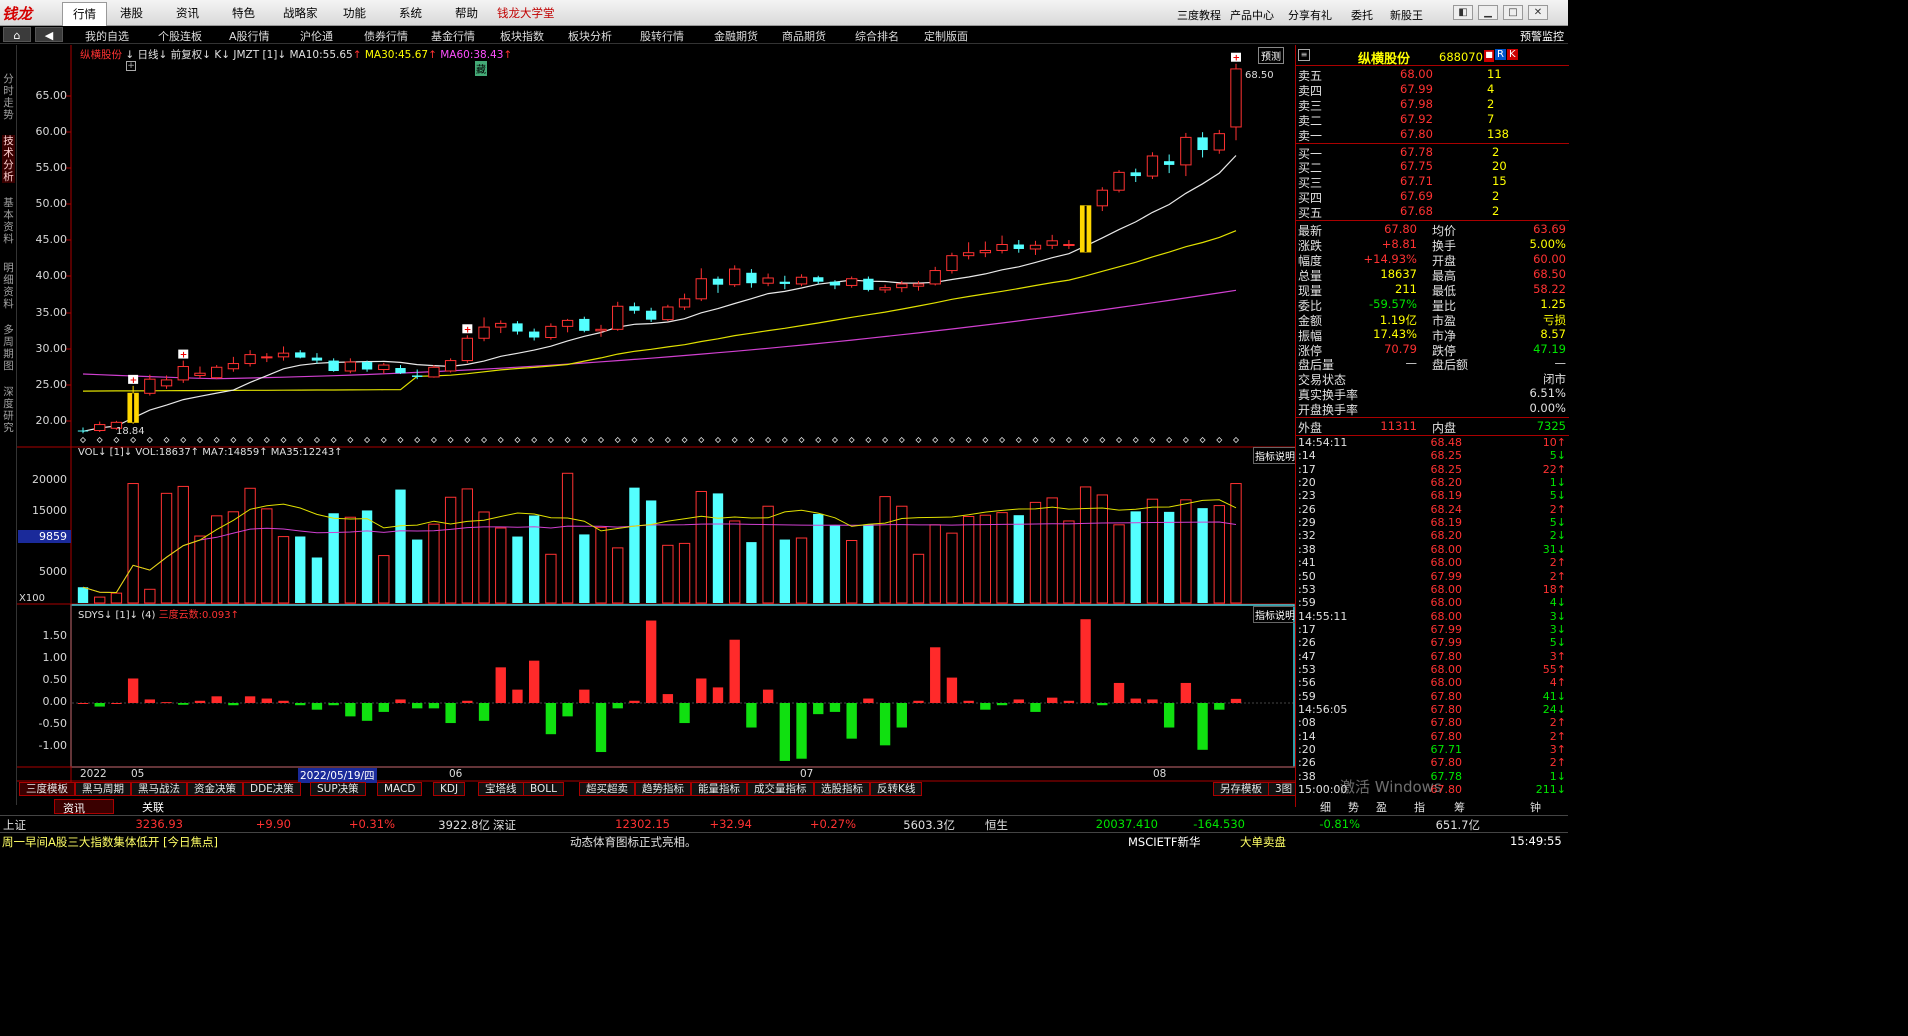  I want to click on toolbar-item-4: 债券行情, so click(386, 36).